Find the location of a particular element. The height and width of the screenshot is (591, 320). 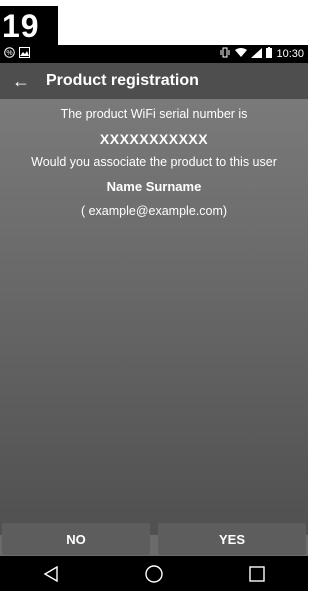

yes-button: YES is located at coordinates (232, 539).